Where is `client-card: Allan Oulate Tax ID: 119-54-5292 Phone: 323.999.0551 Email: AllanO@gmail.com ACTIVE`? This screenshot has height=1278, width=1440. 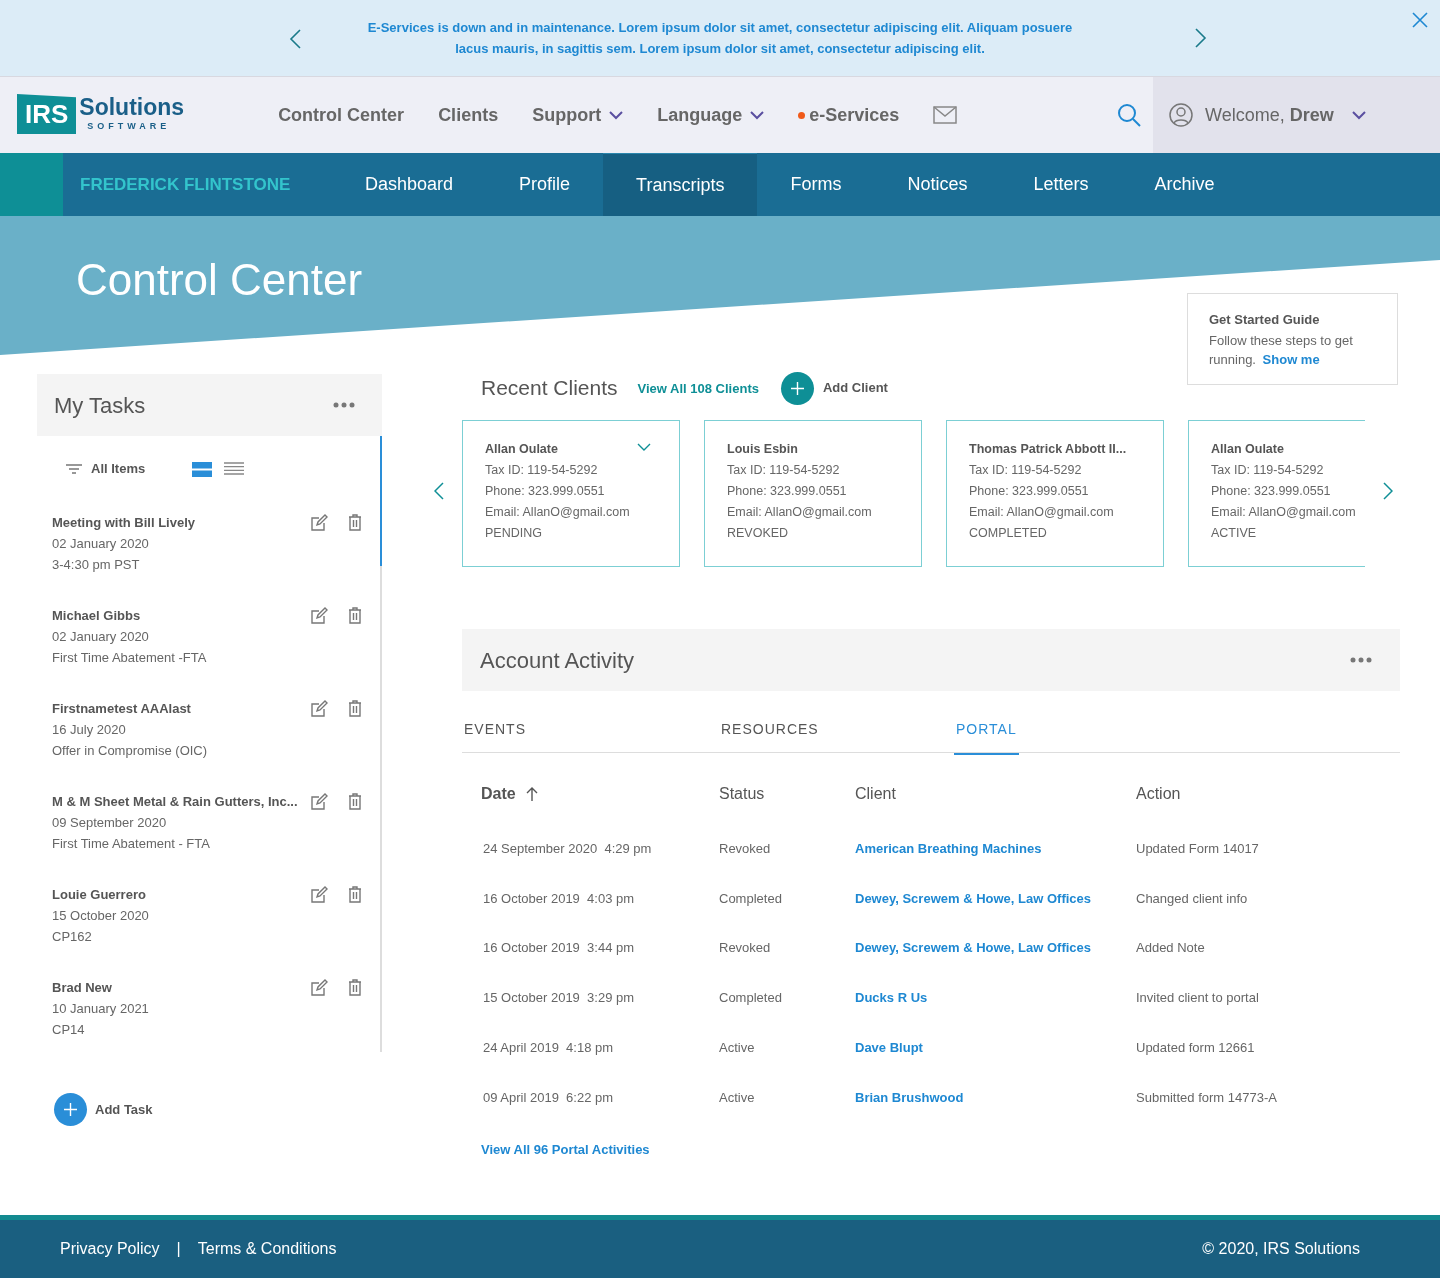 client-card: Allan Oulate Tax ID: 119-54-5292 Phone: 323.999.0551 Email: AllanO@gmail.com ACTIVE is located at coordinates (1276, 493).